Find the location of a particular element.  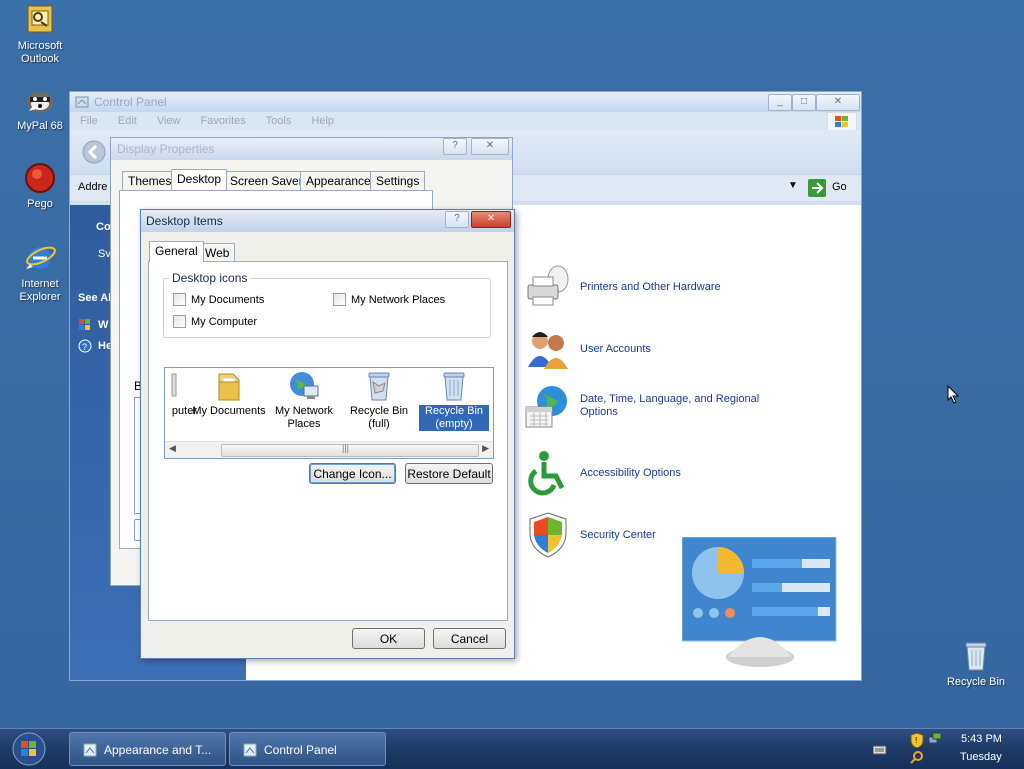

start-button is located at coordinates (29, 749).